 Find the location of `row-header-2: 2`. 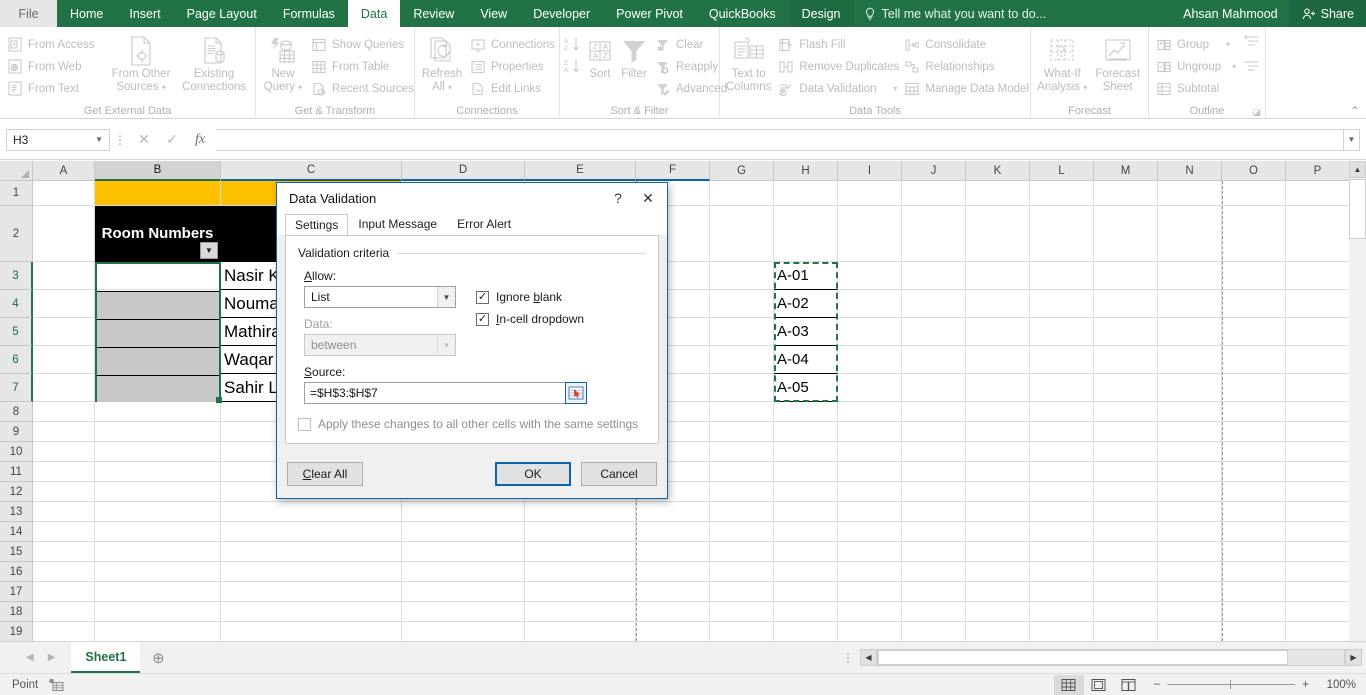

row-header-2: 2 is located at coordinates (16, 234).